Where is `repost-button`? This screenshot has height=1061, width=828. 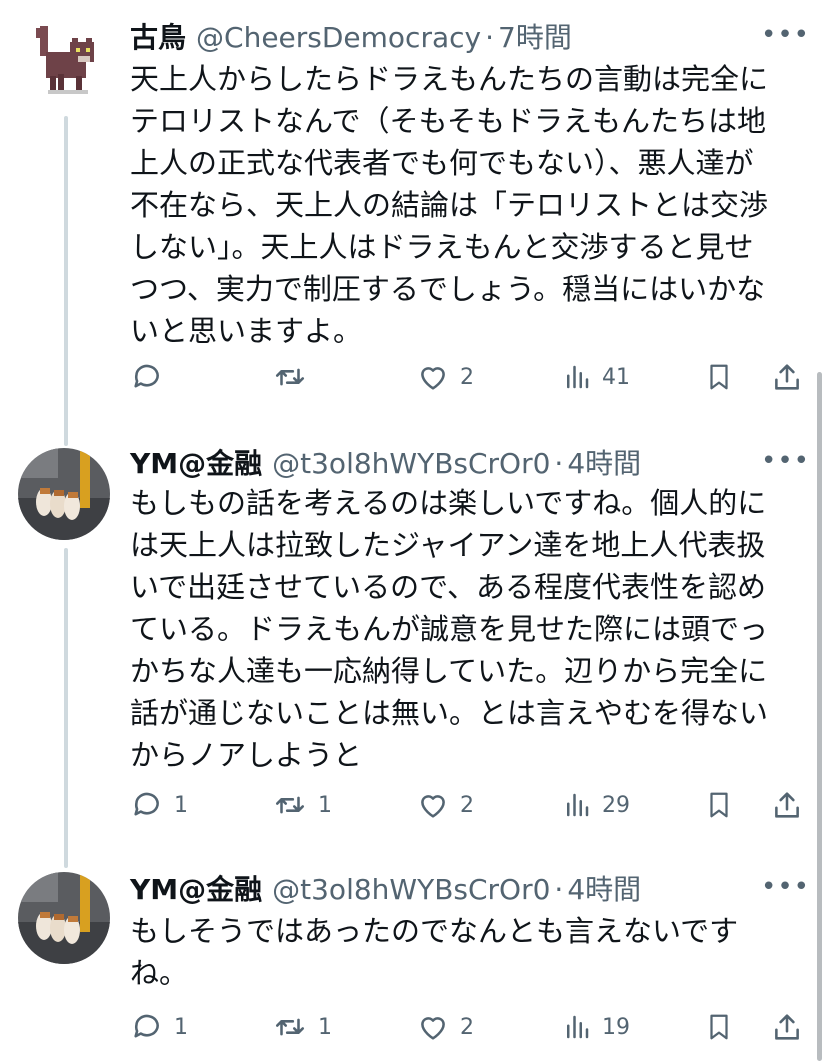
repost-button is located at coordinates (295, 377).